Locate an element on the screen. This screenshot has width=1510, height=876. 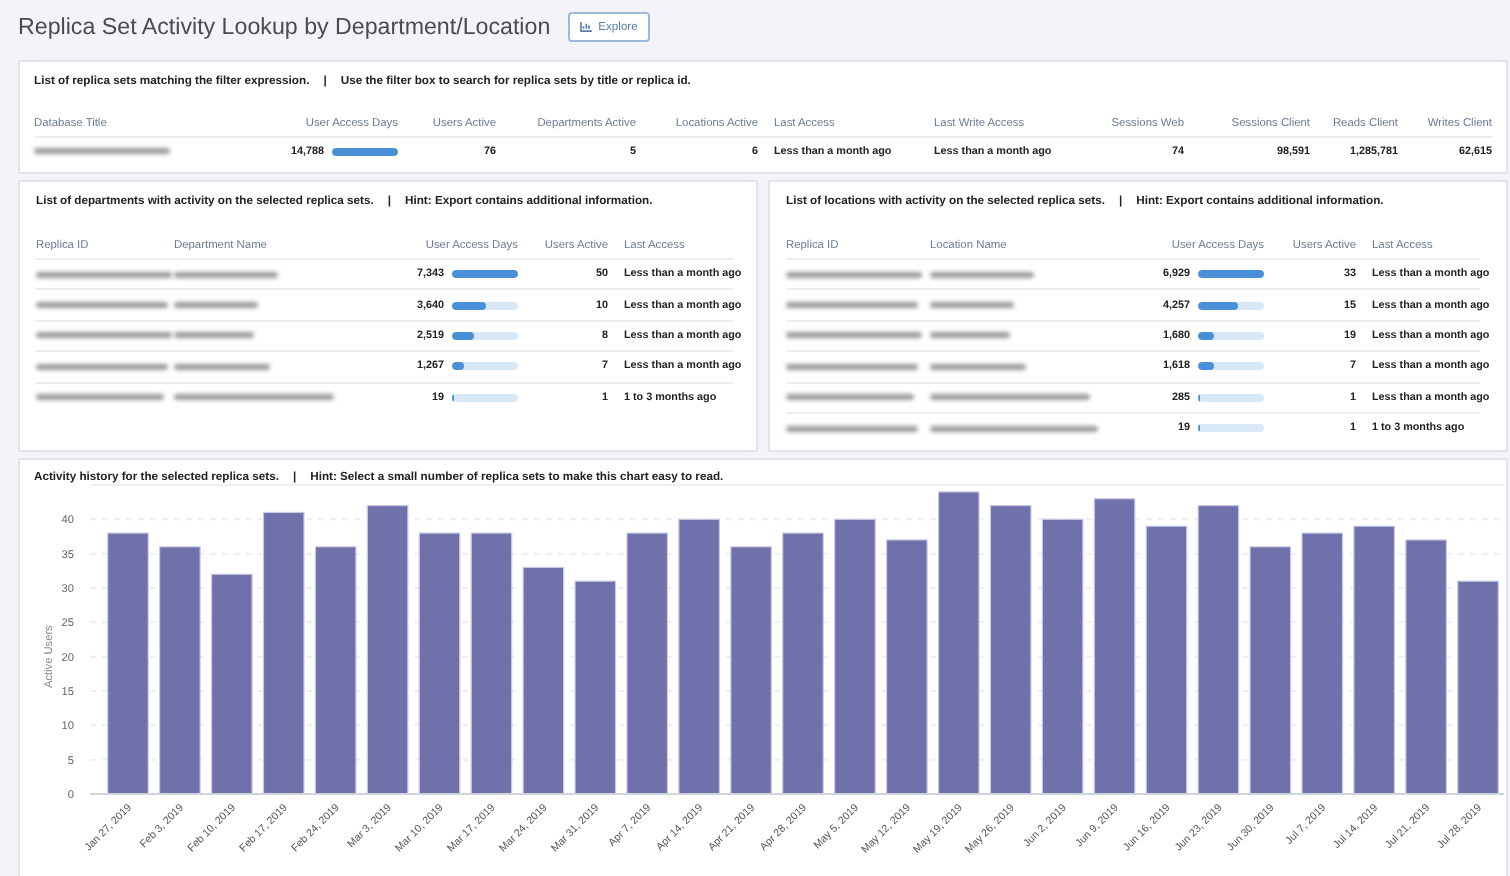
chart-icon is located at coordinates (586, 27).